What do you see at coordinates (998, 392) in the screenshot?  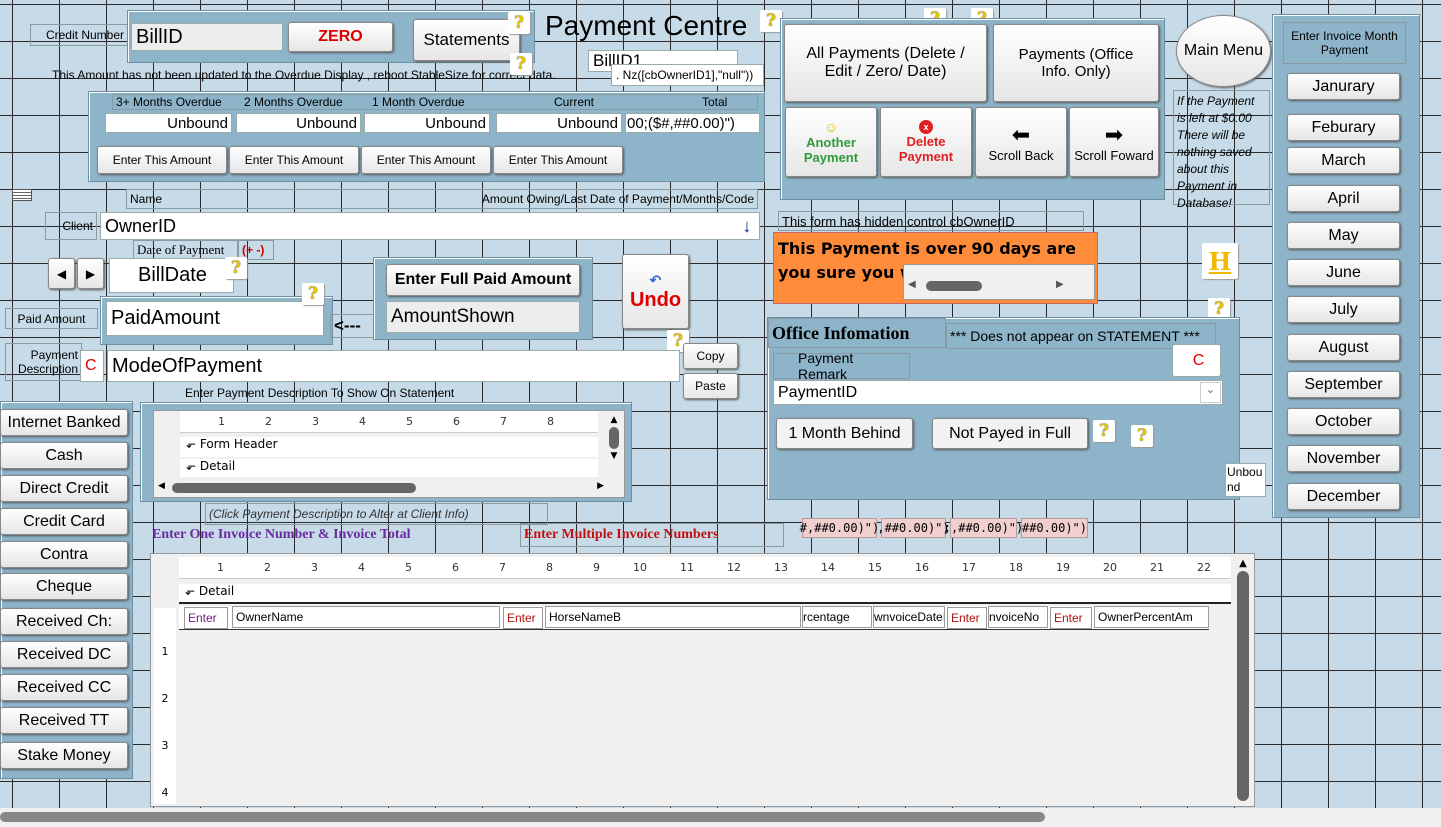 I see `payment-id-combo: PaymentID ⌄` at bounding box center [998, 392].